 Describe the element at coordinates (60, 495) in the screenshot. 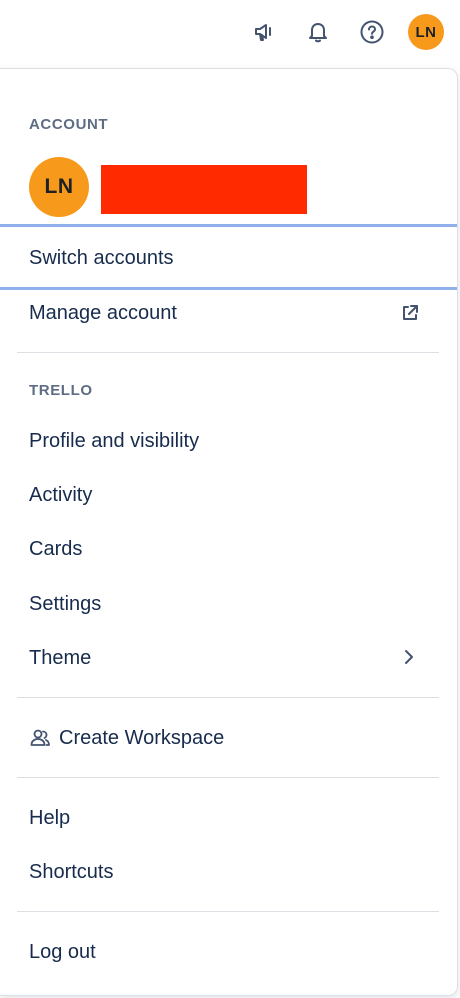

I see `activity-item: Activity` at that location.